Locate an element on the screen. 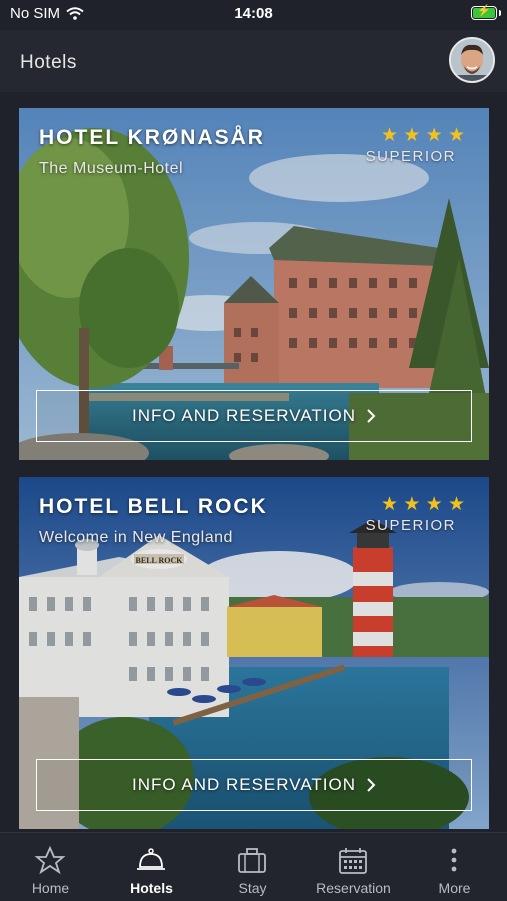 Image resolution: width=507 pixels, height=901 pixels. tab-more-label: More is located at coordinates (454, 888).